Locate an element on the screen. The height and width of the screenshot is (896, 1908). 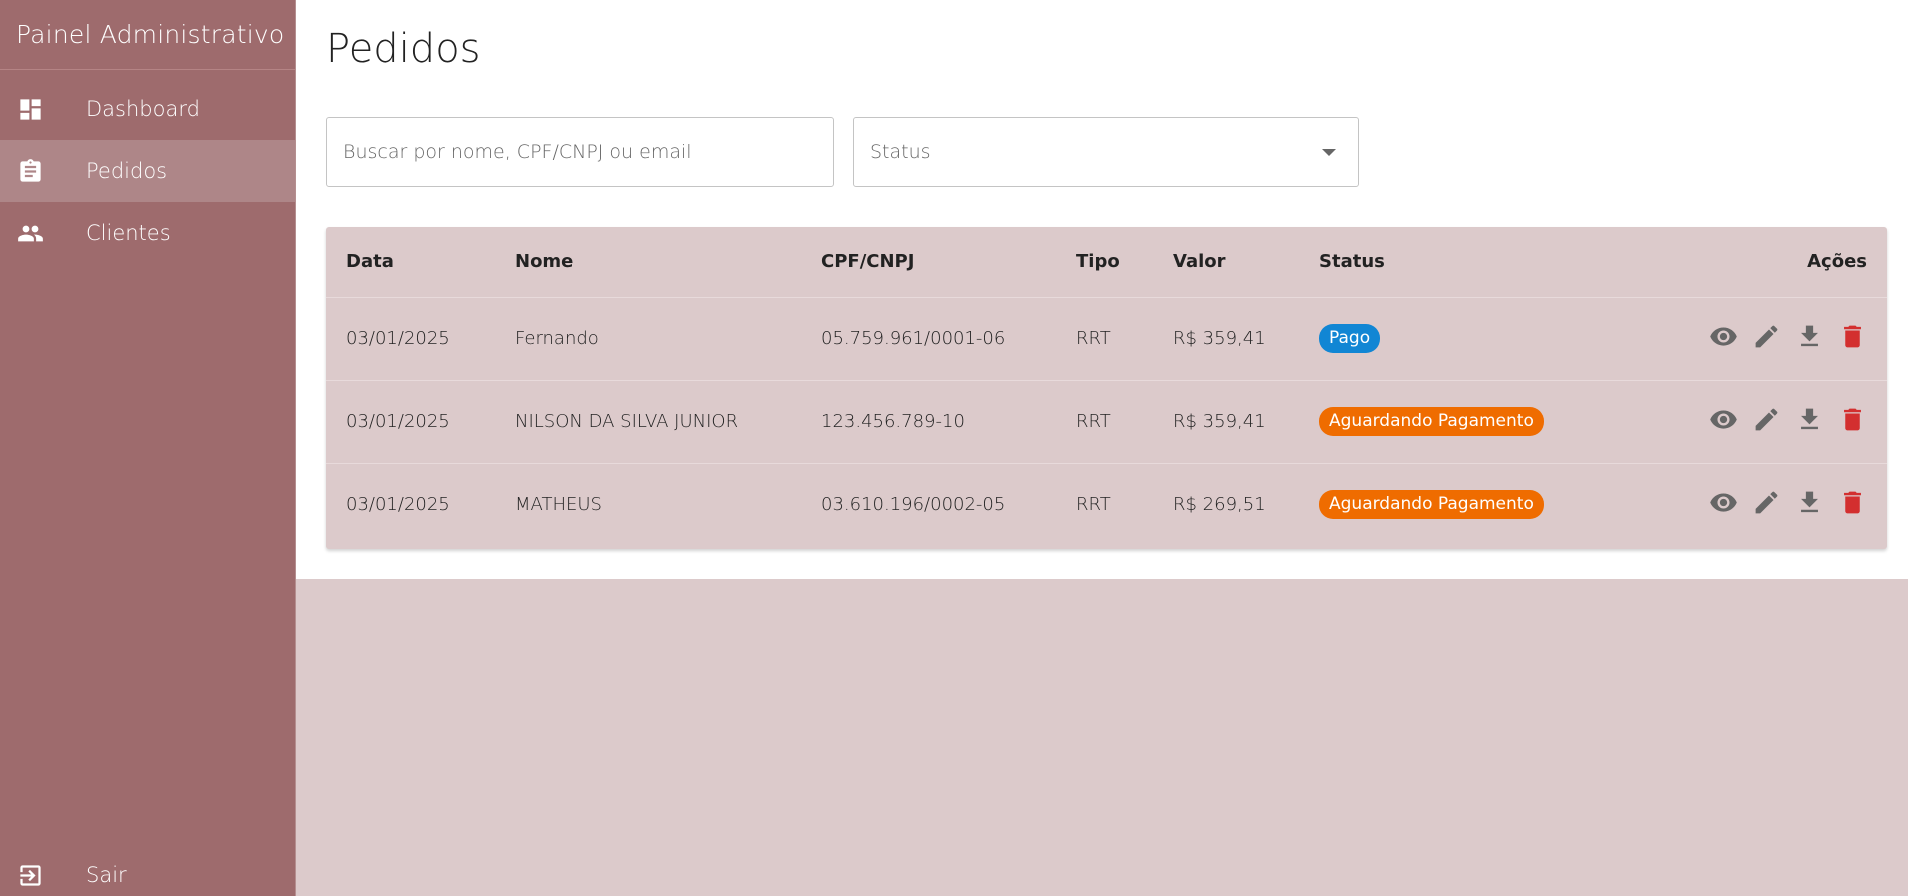
column-header-actions: Ações is located at coordinates (1837, 262).